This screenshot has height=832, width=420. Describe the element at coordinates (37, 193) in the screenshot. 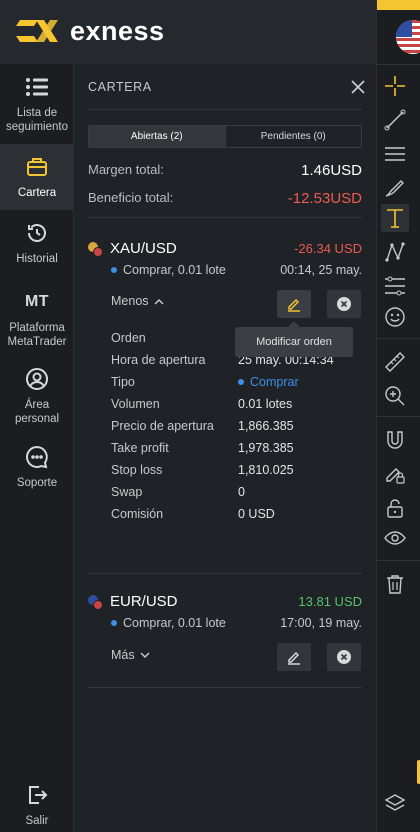

I see `nav-portfolio-label: Cartera` at that location.